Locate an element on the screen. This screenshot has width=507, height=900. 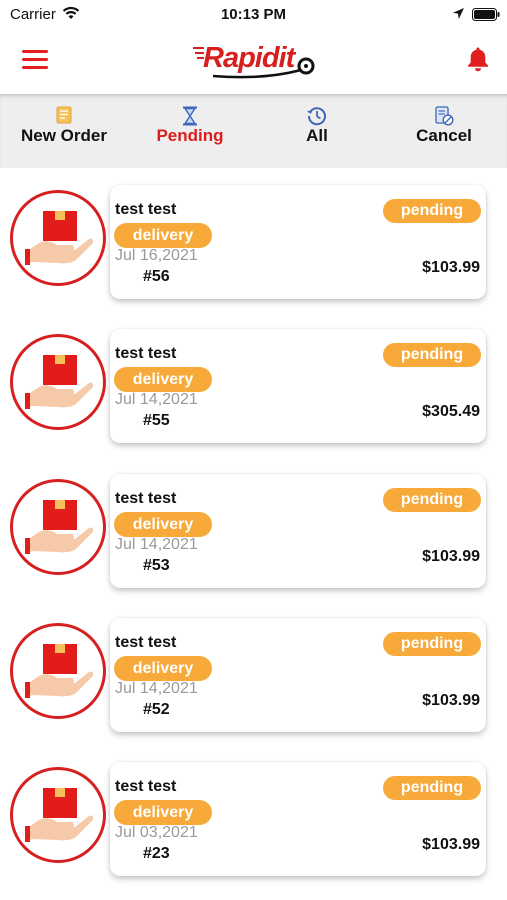
notification-bell-icon is located at coordinates (478, 61).